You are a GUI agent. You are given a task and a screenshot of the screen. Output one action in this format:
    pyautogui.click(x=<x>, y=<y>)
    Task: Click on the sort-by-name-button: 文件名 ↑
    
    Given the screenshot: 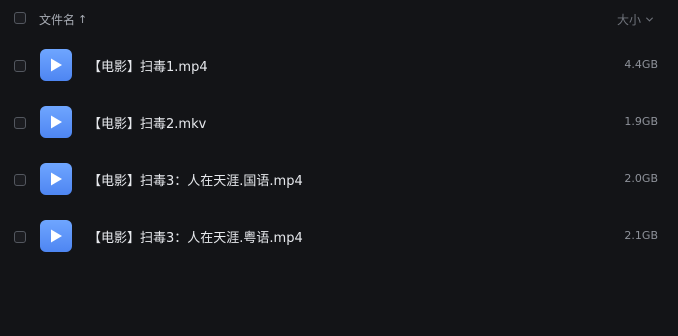 What is the action you would take?
    pyautogui.click(x=63, y=19)
    